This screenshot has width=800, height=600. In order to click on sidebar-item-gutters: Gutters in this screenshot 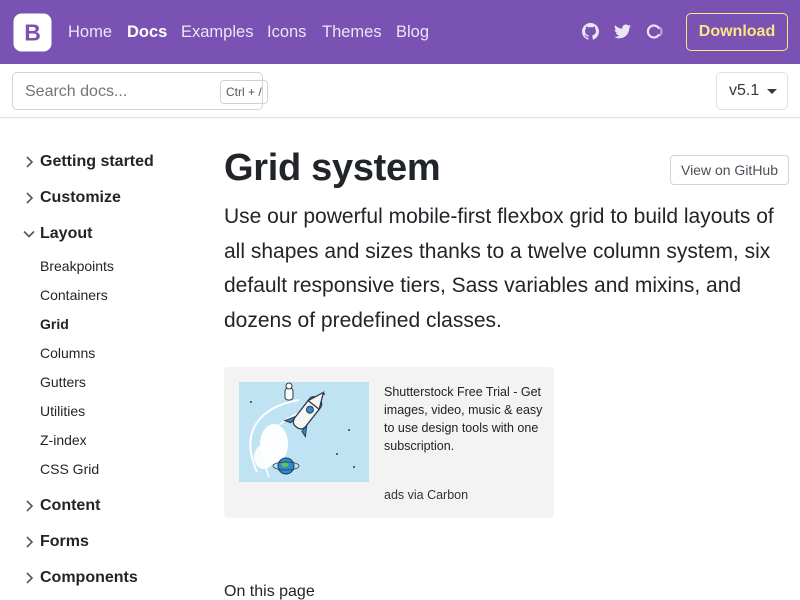, I will do `click(63, 382)`.